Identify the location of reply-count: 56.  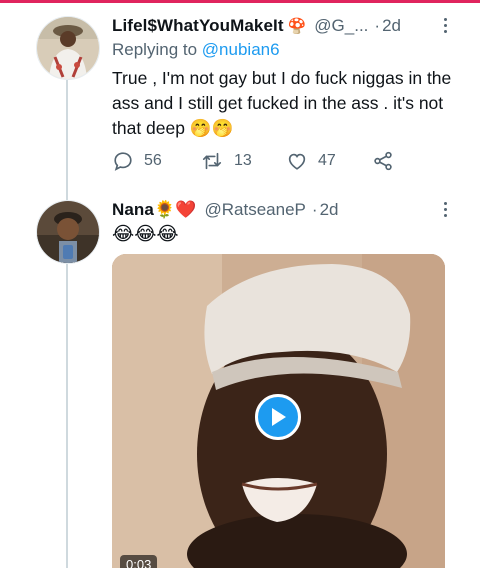
(153, 160).